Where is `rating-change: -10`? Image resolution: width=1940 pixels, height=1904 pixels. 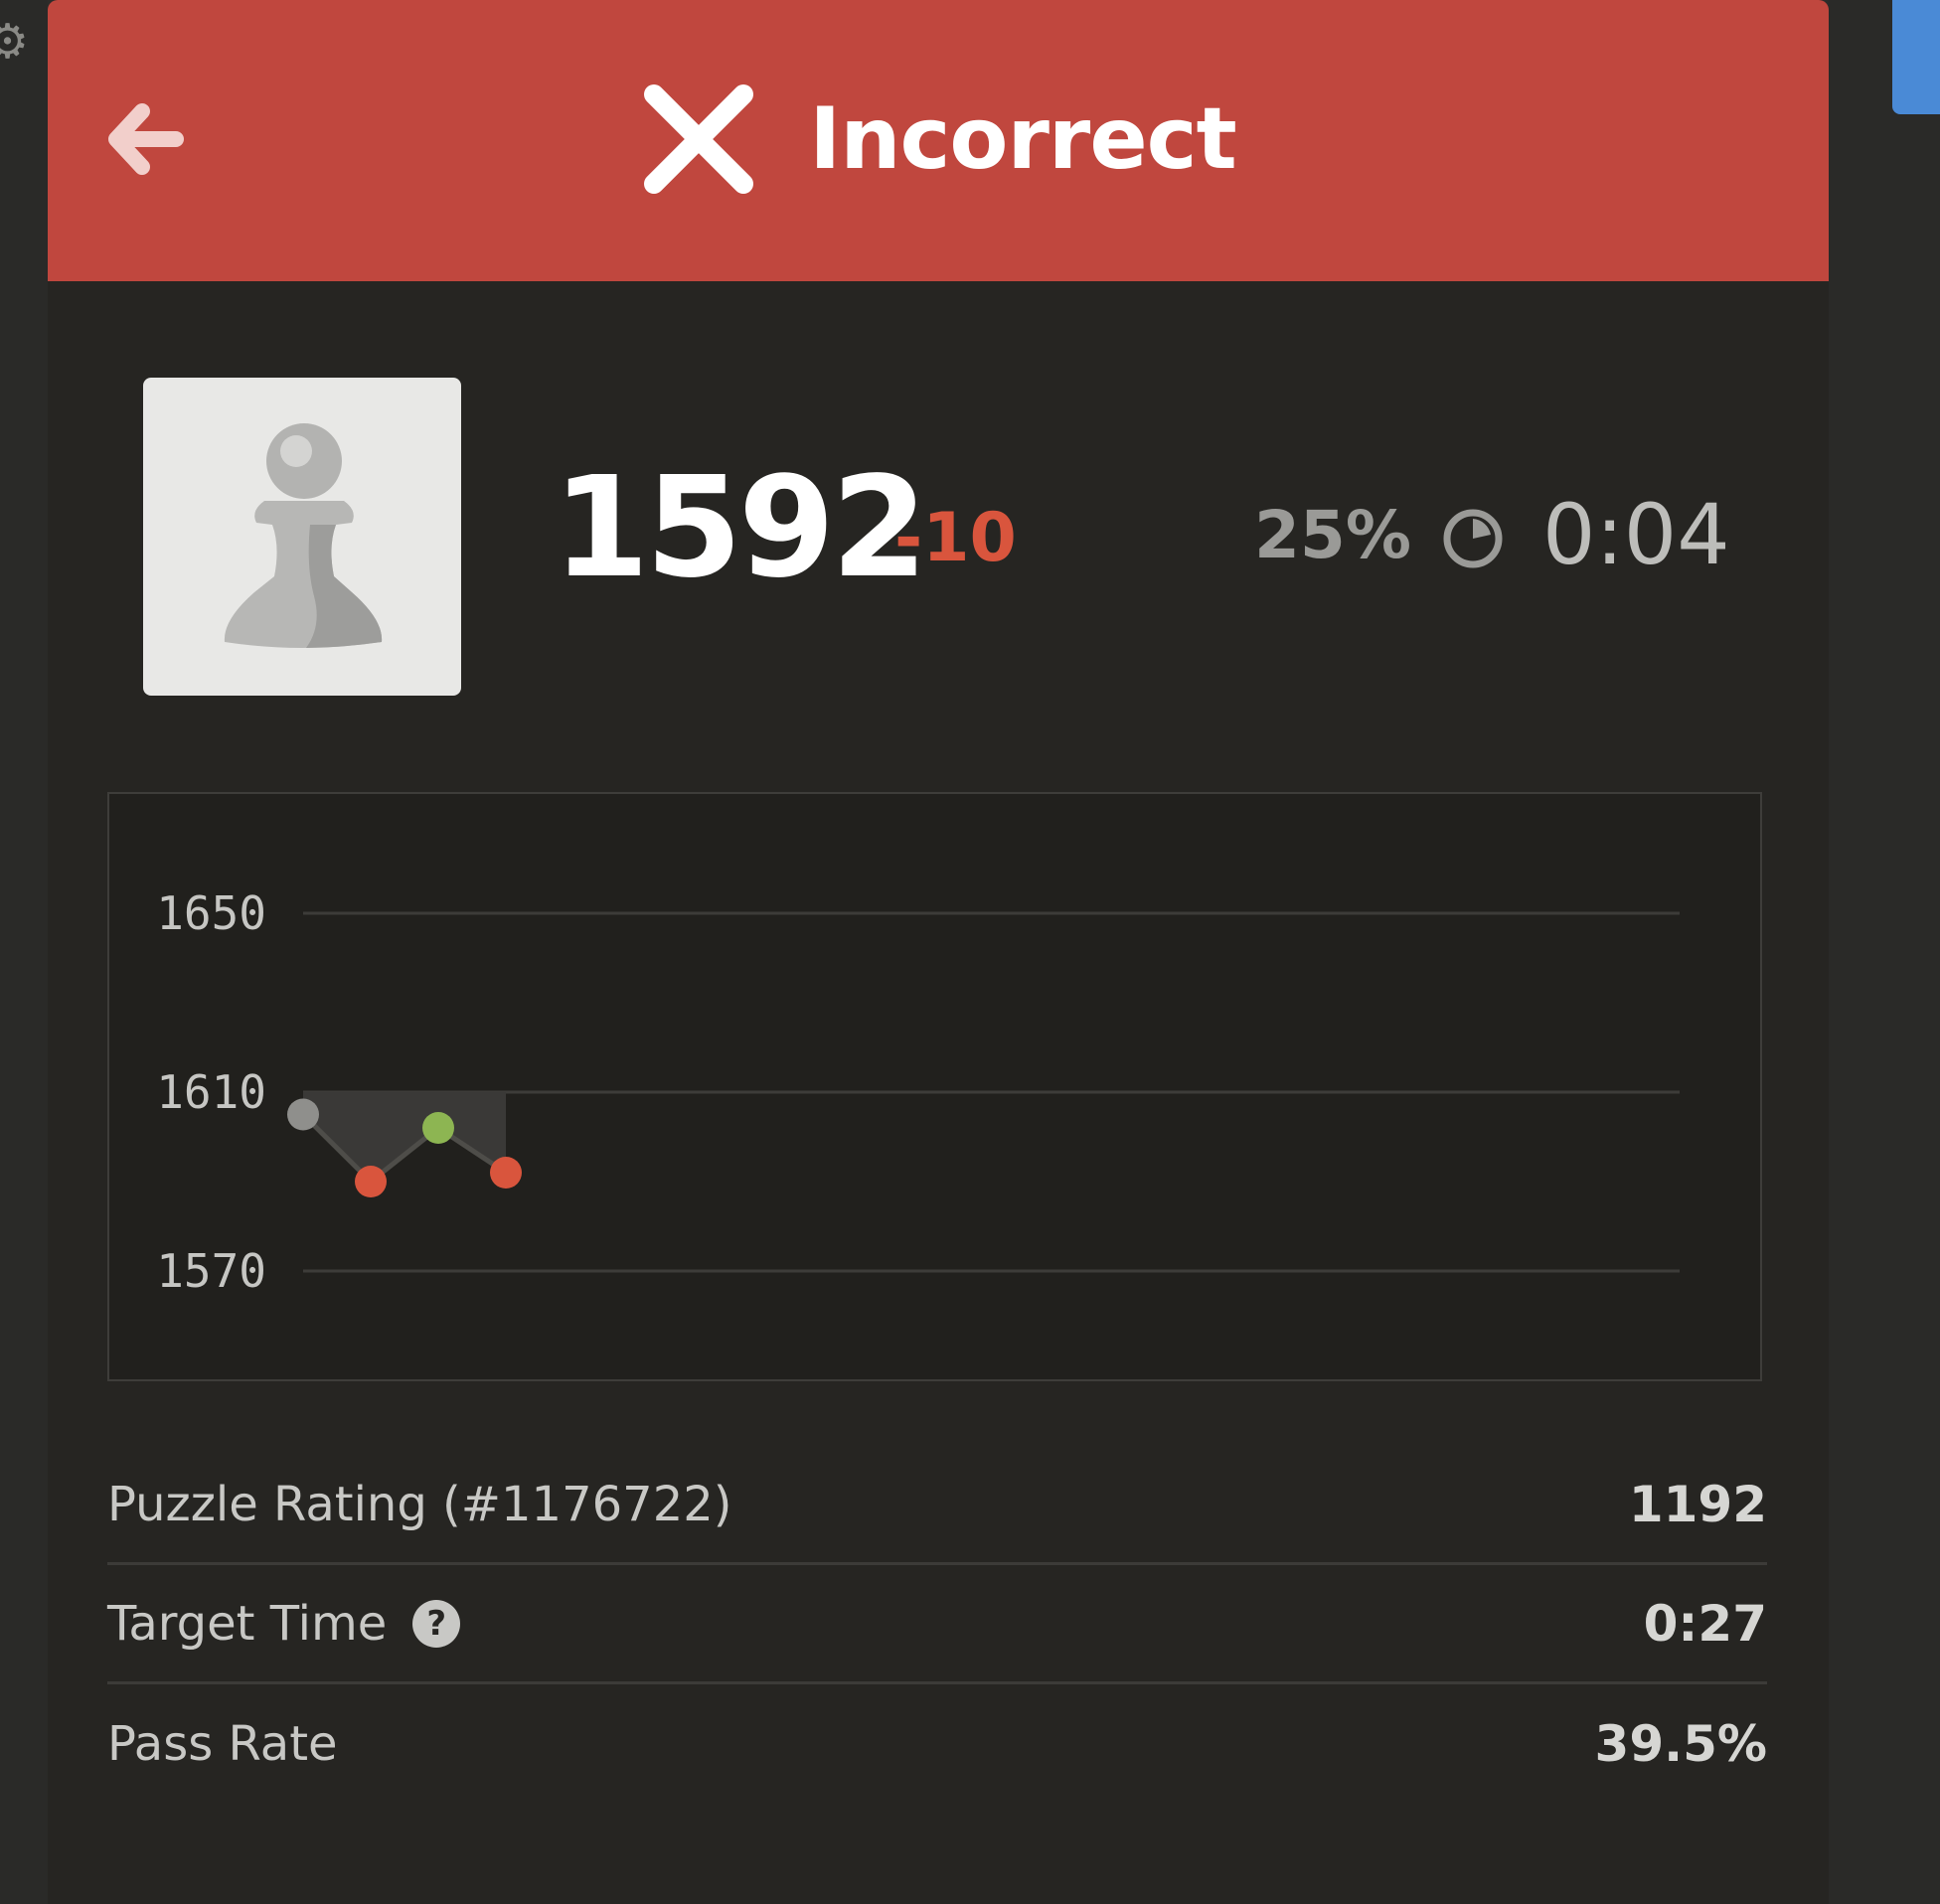 rating-change: -10 is located at coordinates (955, 538).